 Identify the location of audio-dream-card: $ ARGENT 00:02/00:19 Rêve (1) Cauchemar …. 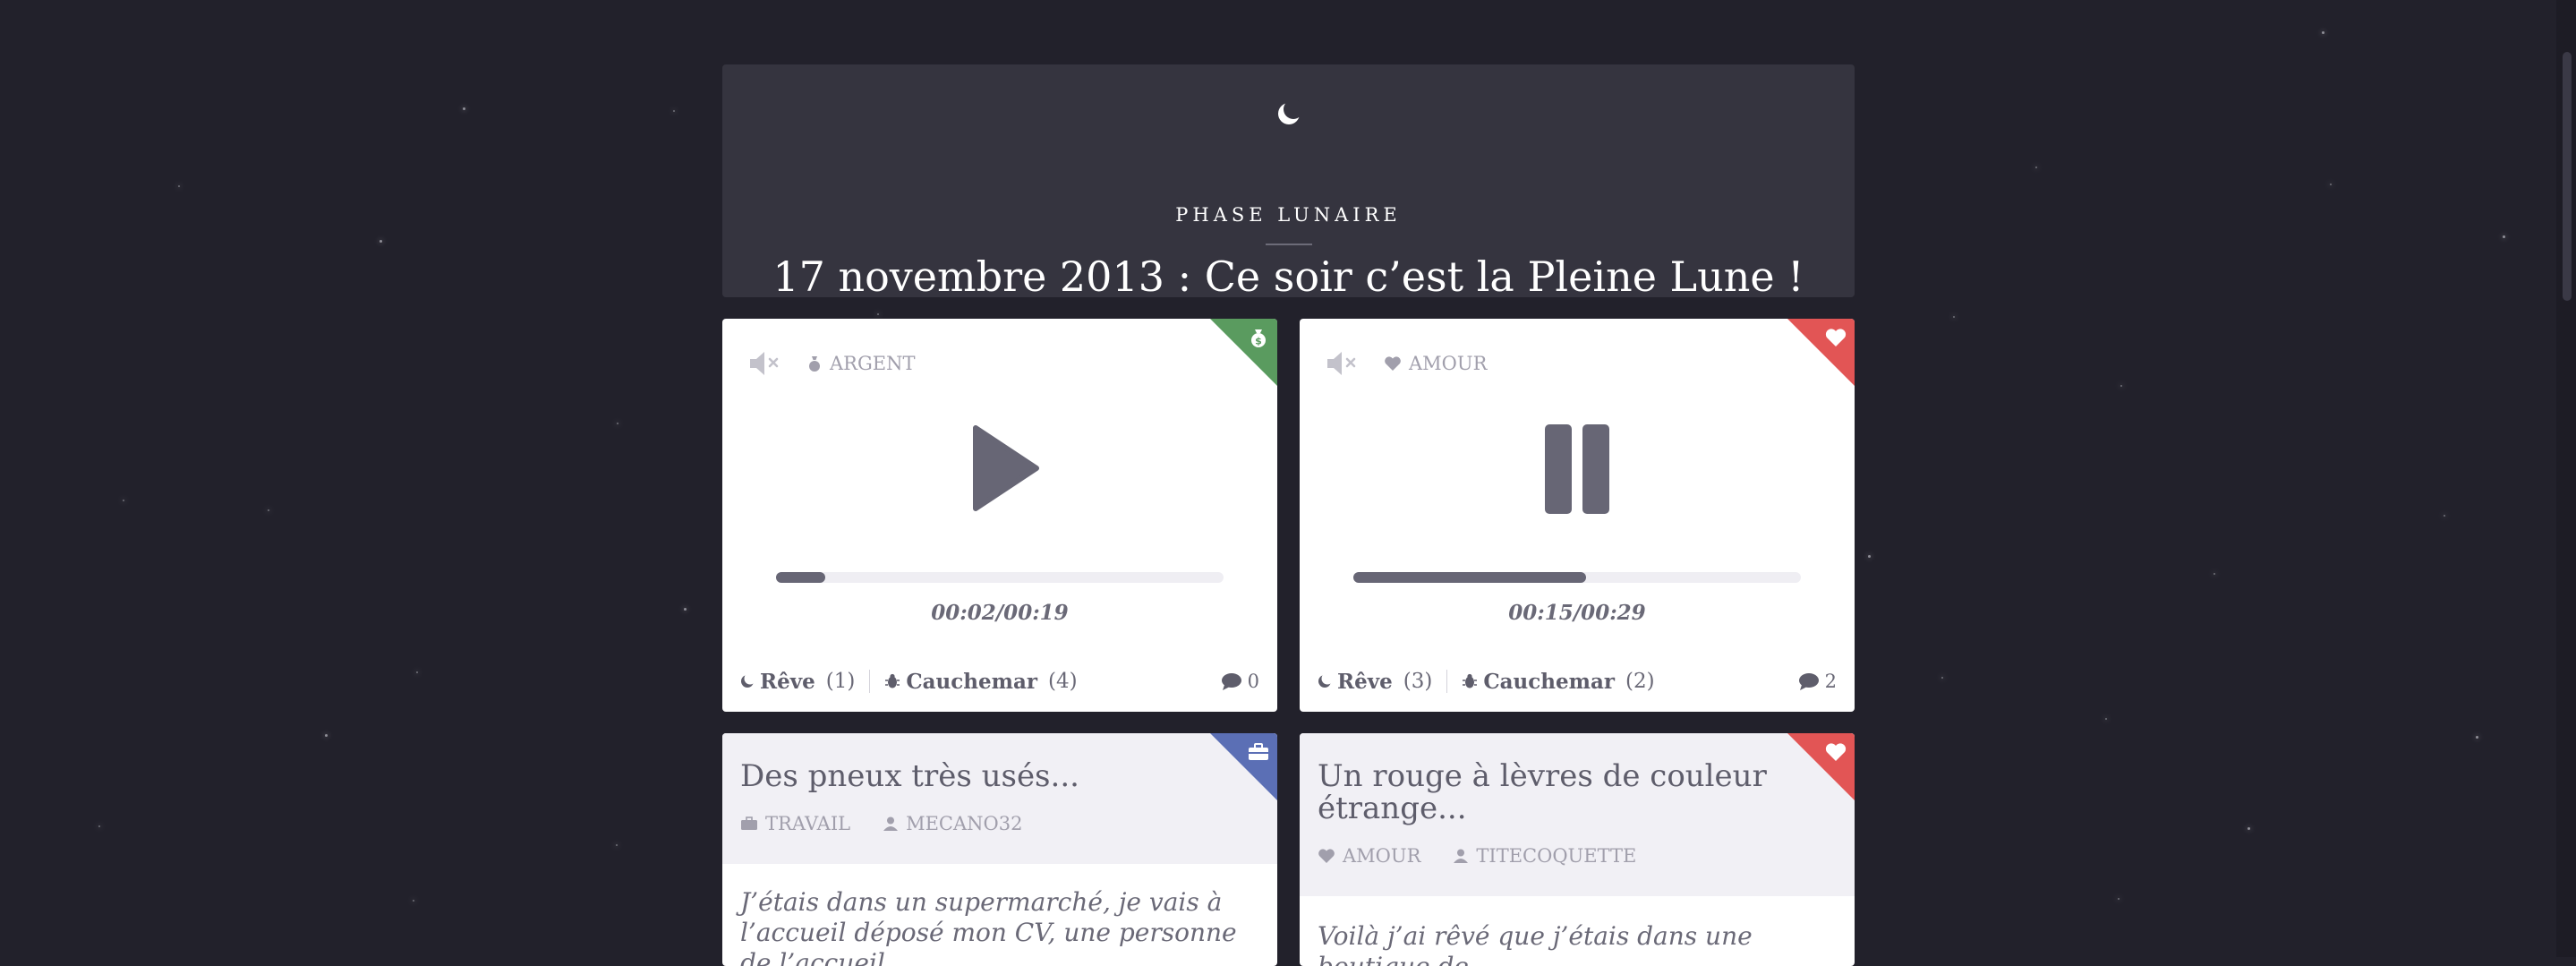
(999, 515).